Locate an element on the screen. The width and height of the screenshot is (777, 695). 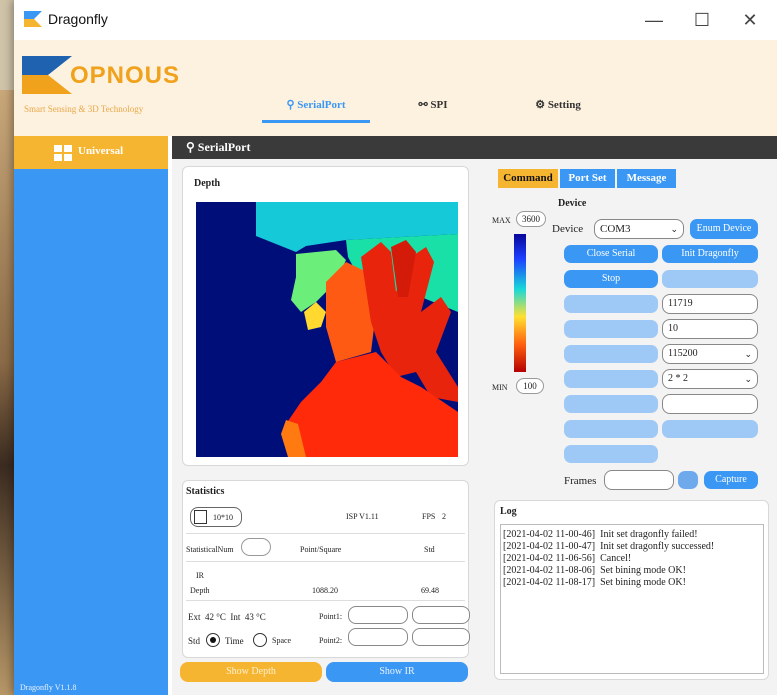
space-radio-label: Space is located at coordinates (282, 640).